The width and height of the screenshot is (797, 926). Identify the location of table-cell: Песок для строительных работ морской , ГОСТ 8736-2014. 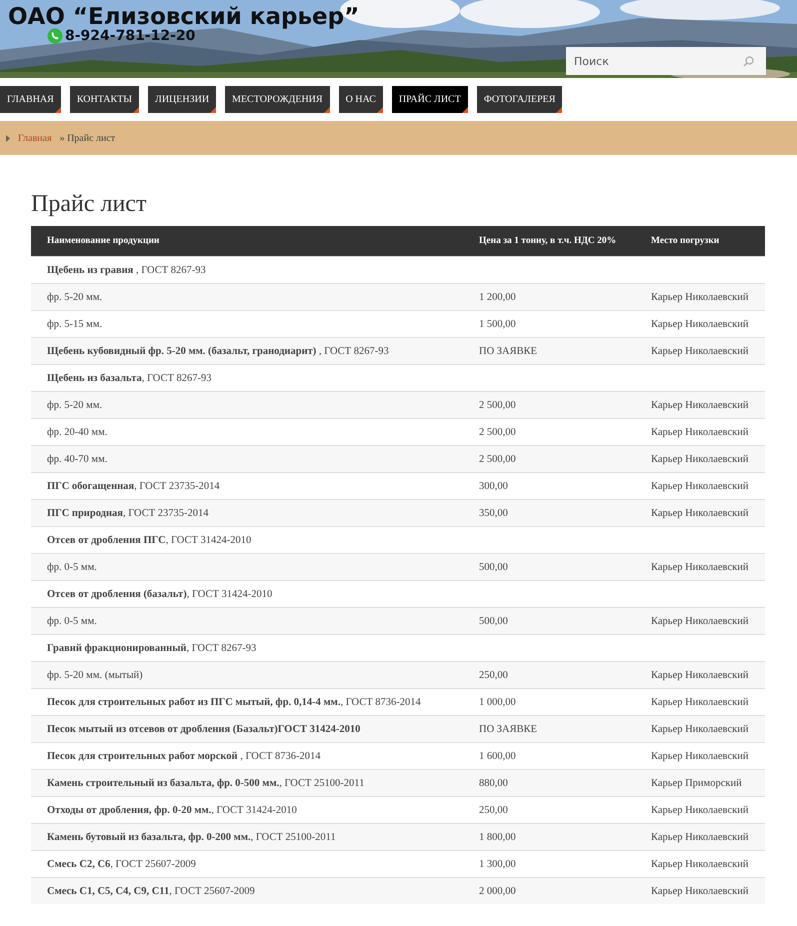
(247, 756).